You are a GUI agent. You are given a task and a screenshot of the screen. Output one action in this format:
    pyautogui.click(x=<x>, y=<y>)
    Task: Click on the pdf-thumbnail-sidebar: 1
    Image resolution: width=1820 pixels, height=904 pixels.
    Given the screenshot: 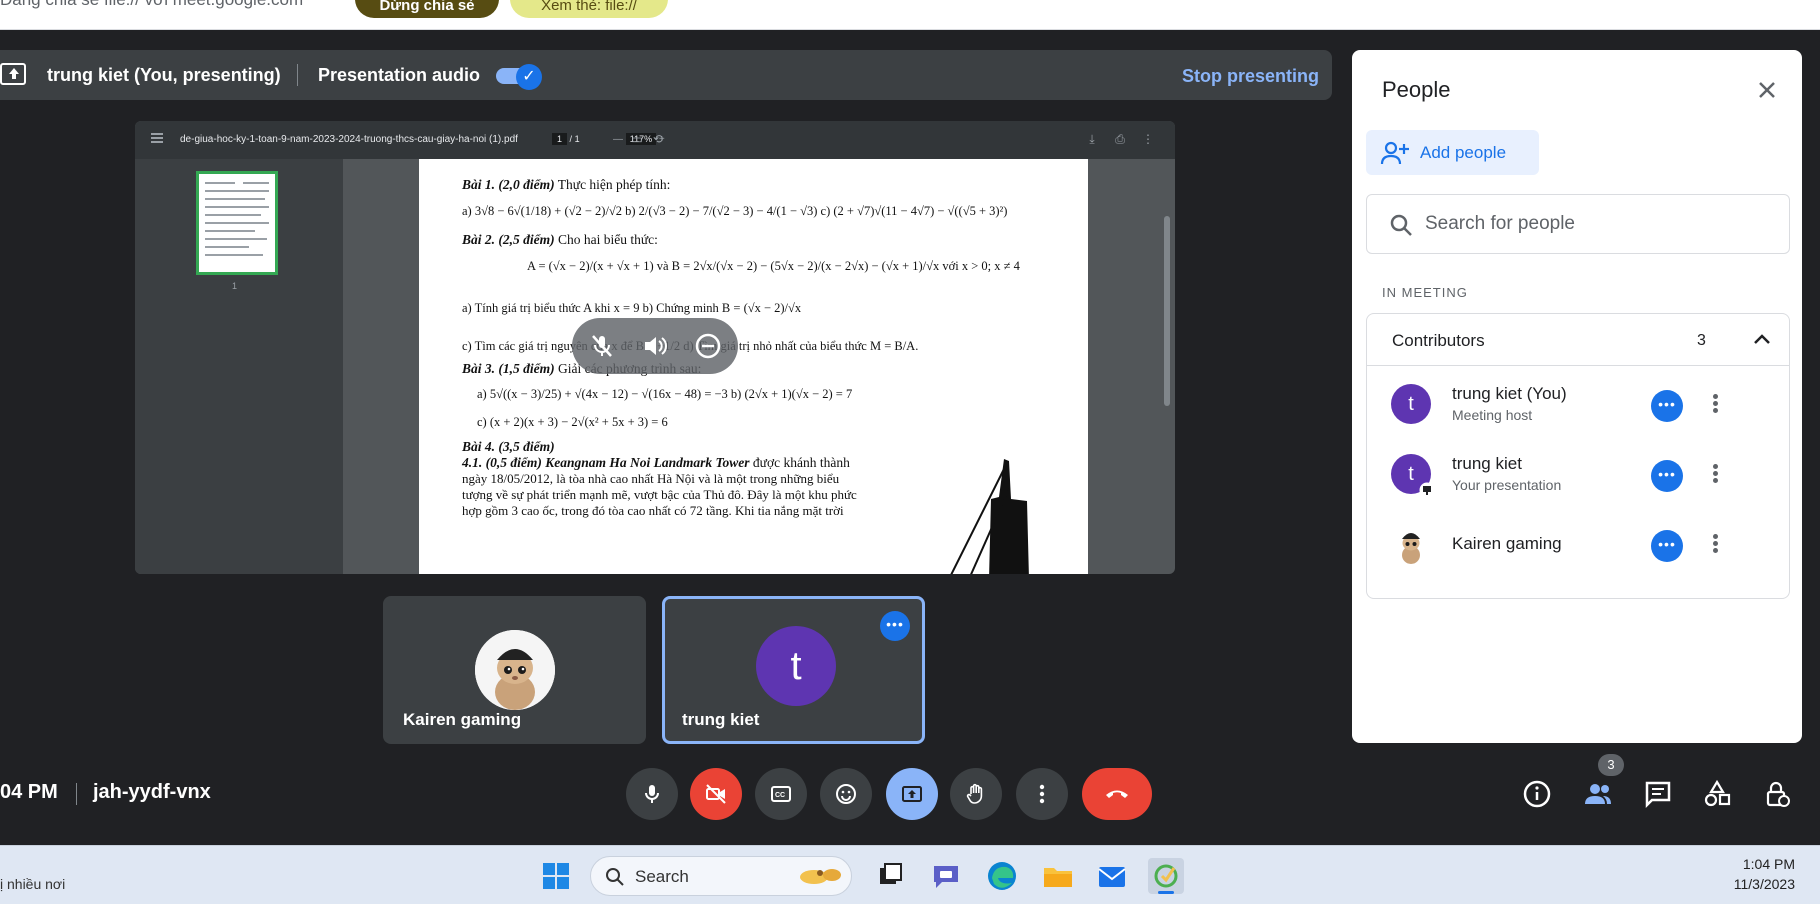 What is the action you would take?
    pyautogui.click(x=239, y=366)
    